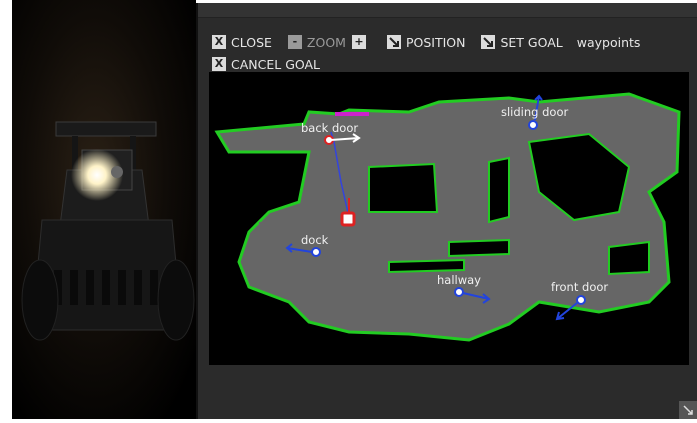 The height and width of the screenshot is (423, 697). Describe the element at coordinates (579, 287) in the screenshot. I see `waypoint-label: front door` at that location.